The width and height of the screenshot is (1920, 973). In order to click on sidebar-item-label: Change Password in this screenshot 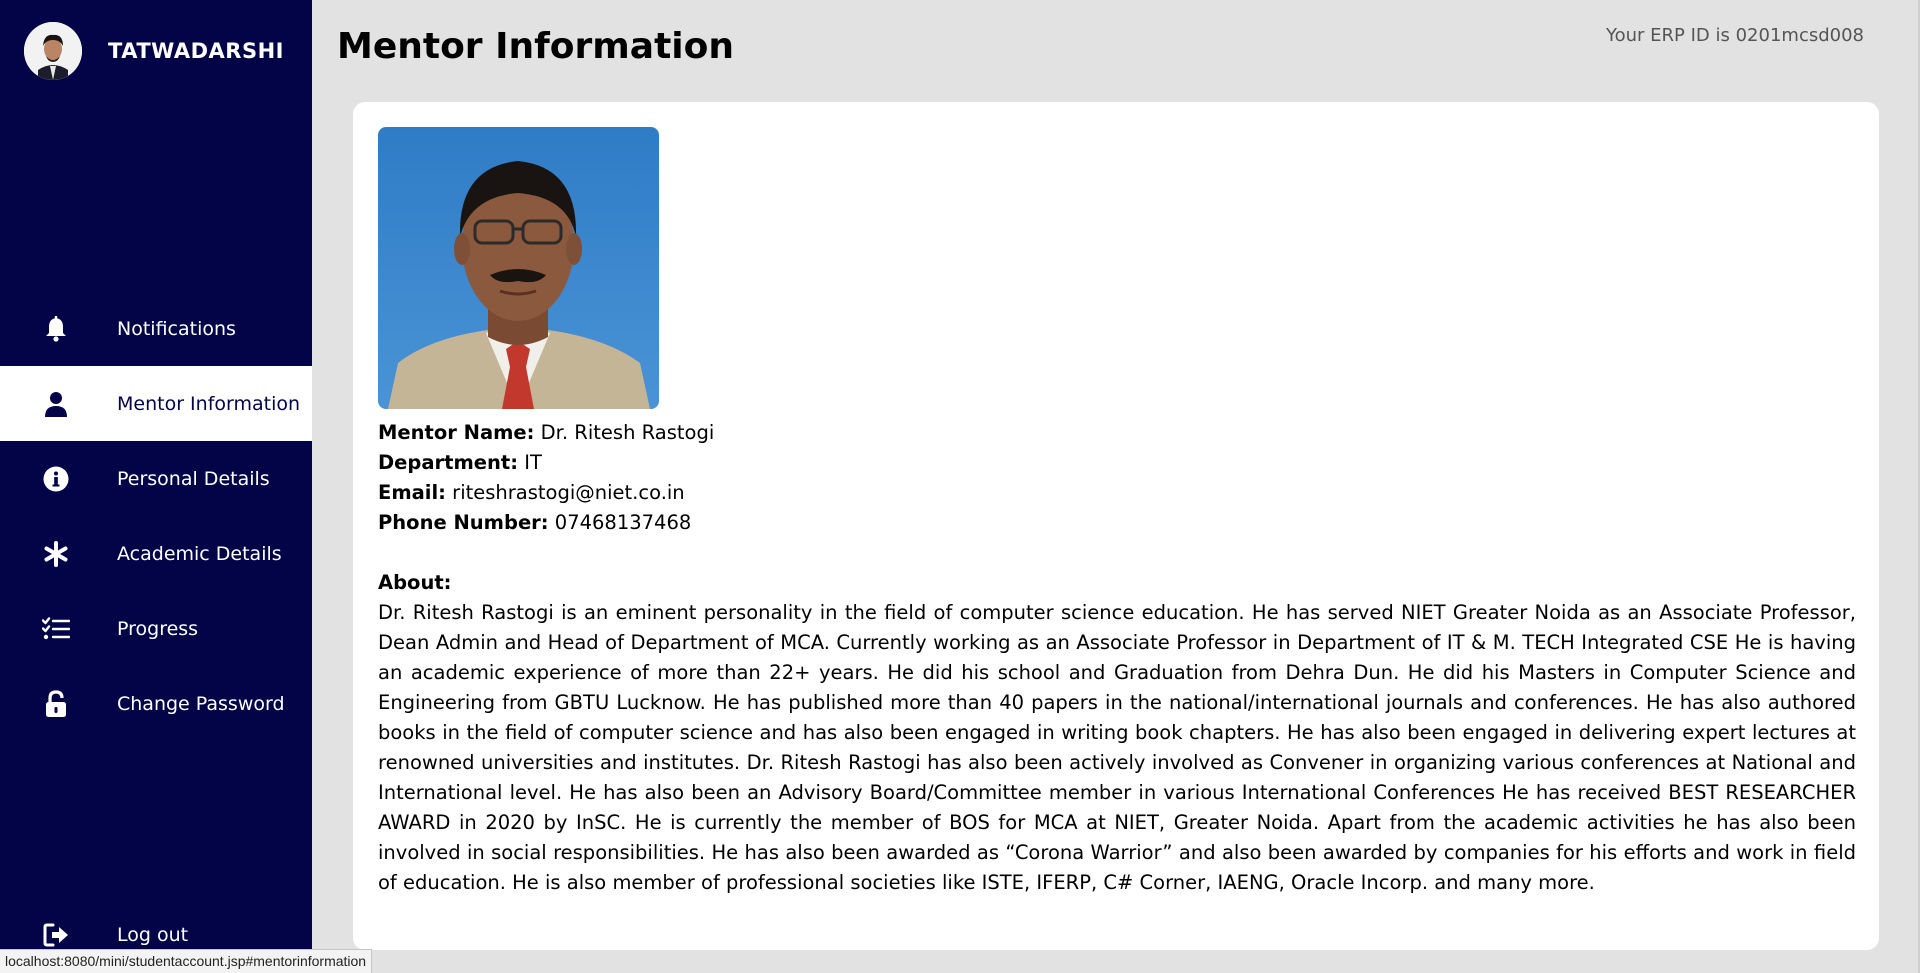, I will do `click(201, 703)`.